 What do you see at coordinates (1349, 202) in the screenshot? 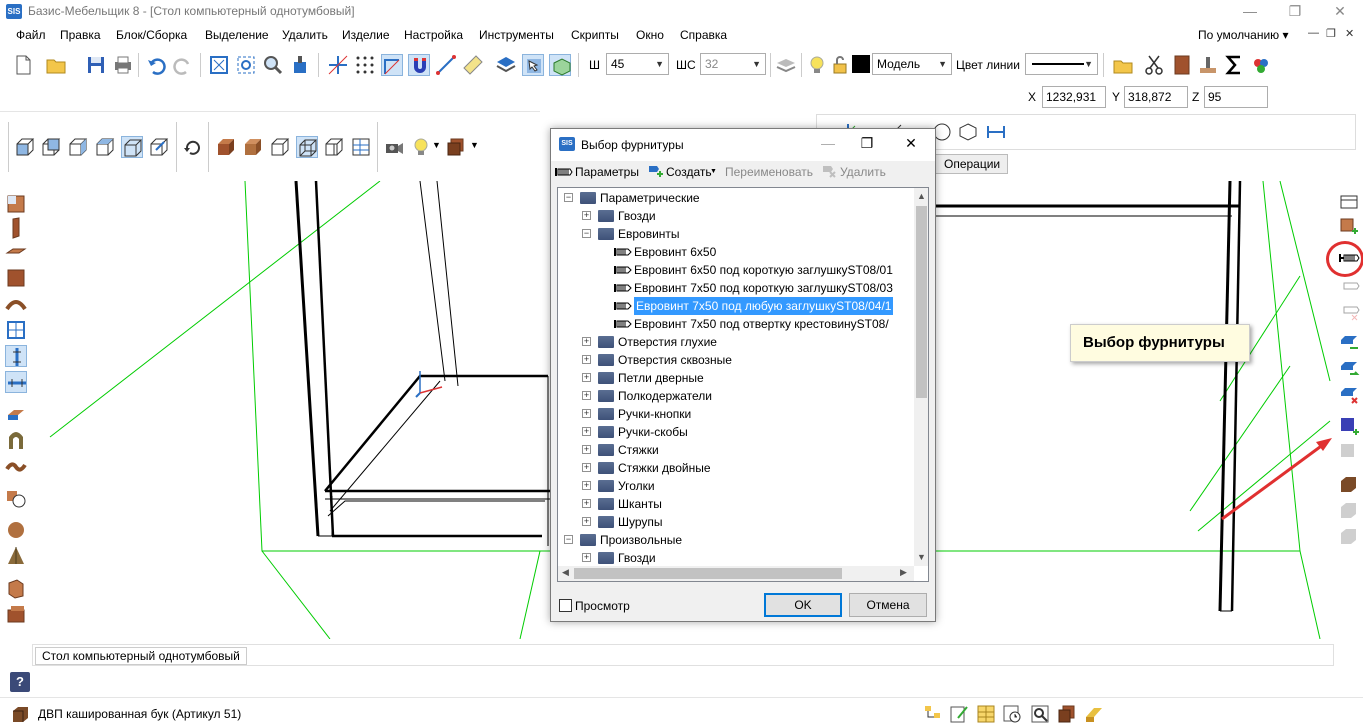
I see `properties-icon` at bounding box center [1349, 202].